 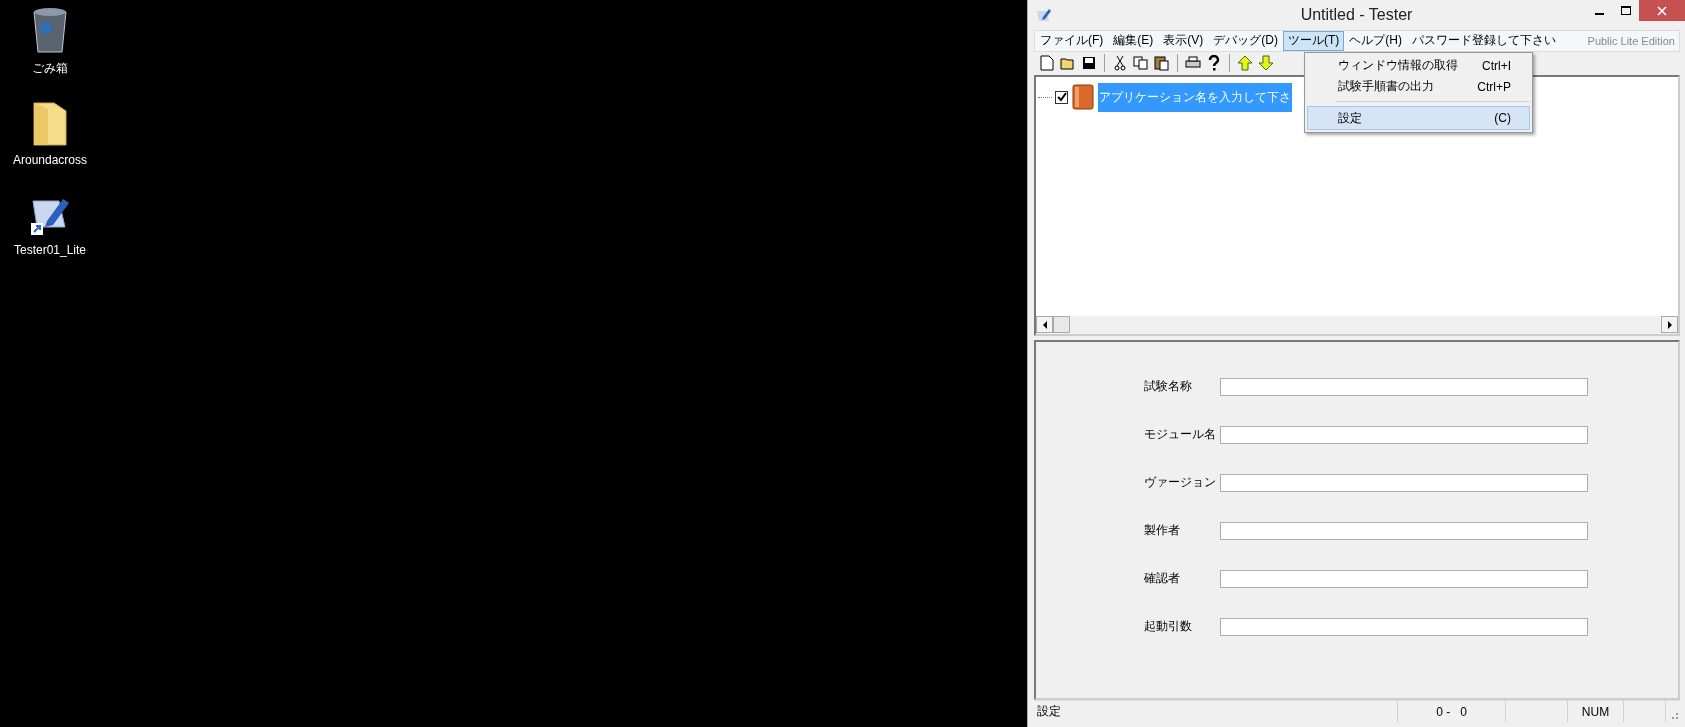 I want to click on menu-entry: ウィンドウ情報の取得, so click(x=1398, y=65).